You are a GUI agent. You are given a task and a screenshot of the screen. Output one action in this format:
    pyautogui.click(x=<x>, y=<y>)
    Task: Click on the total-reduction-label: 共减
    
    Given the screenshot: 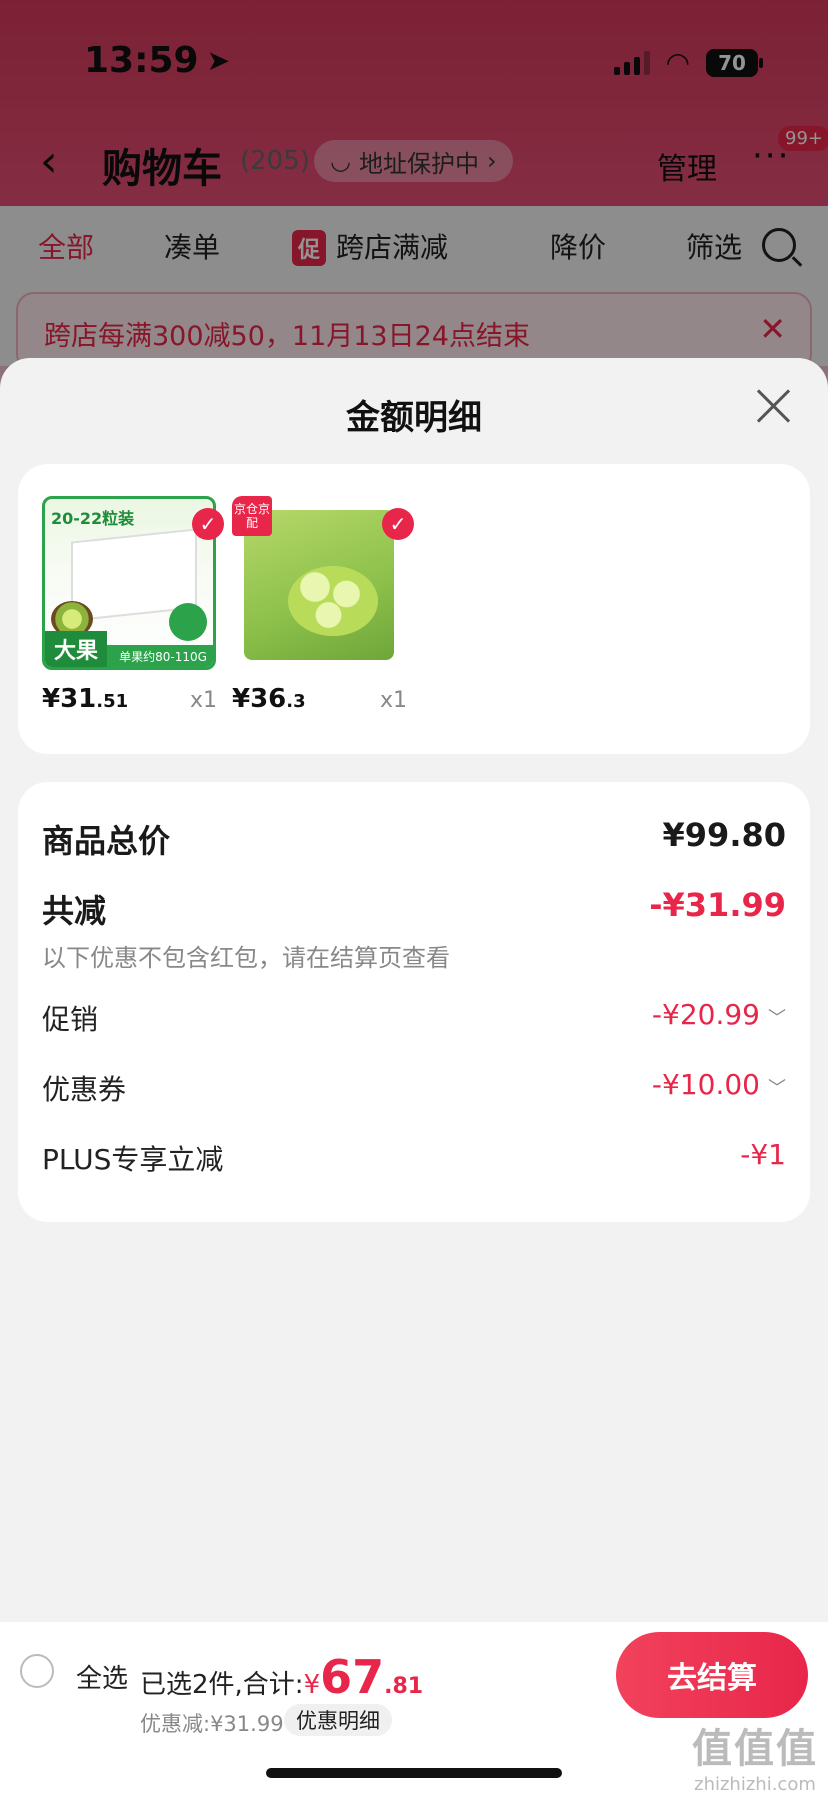 What is the action you would take?
    pyautogui.click(x=74, y=911)
    